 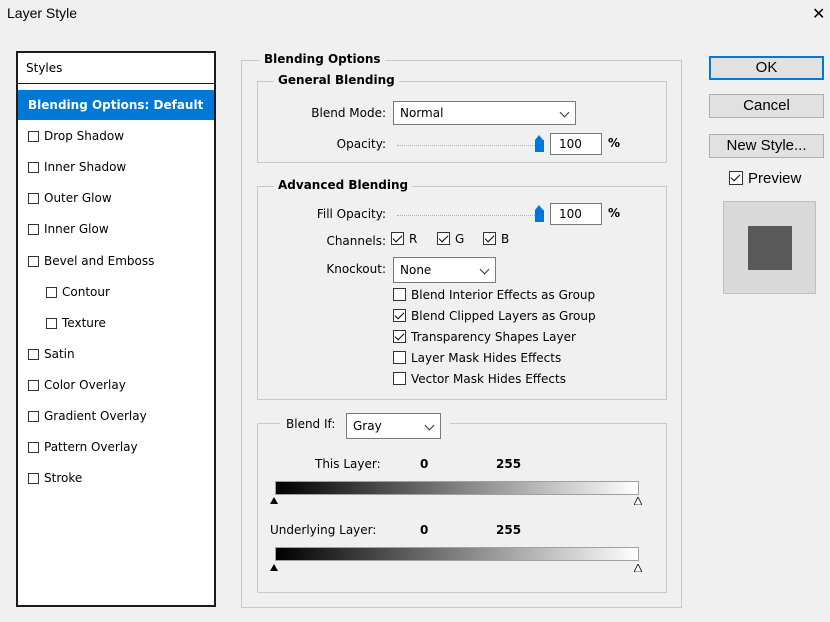 What do you see at coordinates (416, 270) in the screenshot?
I see `knockout-value: None` at bounding box center [416, 270].